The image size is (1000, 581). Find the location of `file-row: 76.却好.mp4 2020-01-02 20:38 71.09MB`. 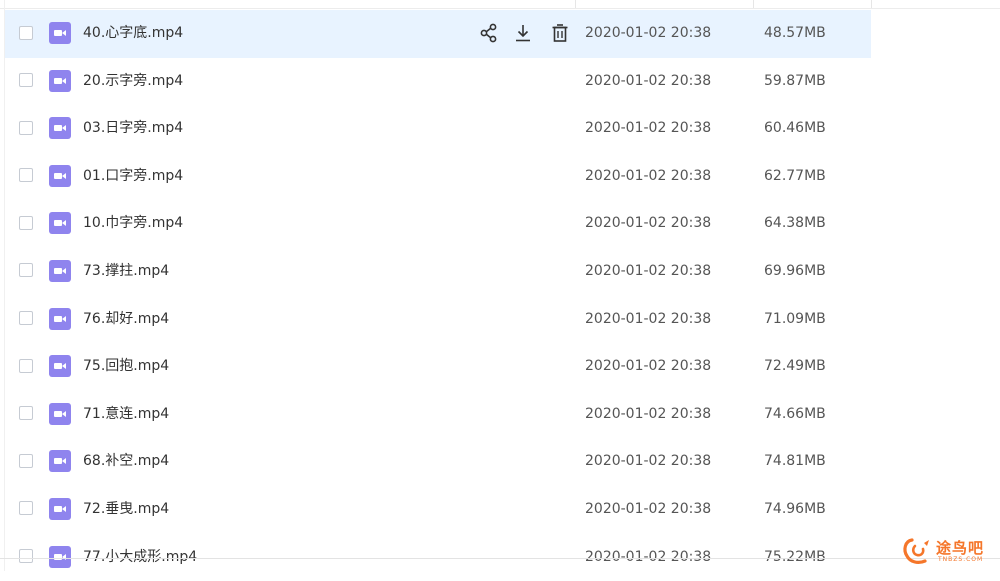

file-row: 76.却好.mp4 2020-01-02 20:38 71.09MB is located at coordinates (438, 320).